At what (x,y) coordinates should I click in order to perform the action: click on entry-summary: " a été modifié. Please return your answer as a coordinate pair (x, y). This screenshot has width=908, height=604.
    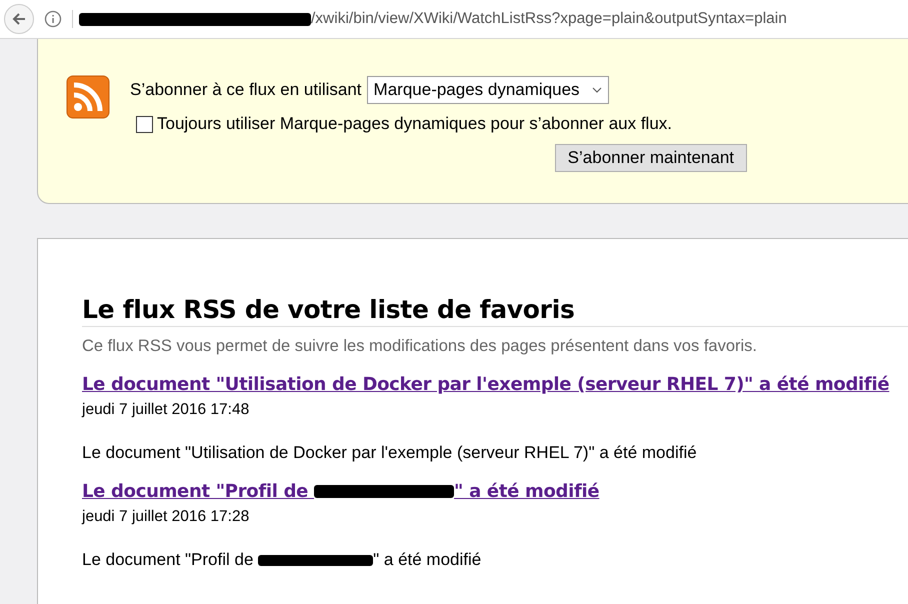
    Looking at the image, I should click on (427, 560).